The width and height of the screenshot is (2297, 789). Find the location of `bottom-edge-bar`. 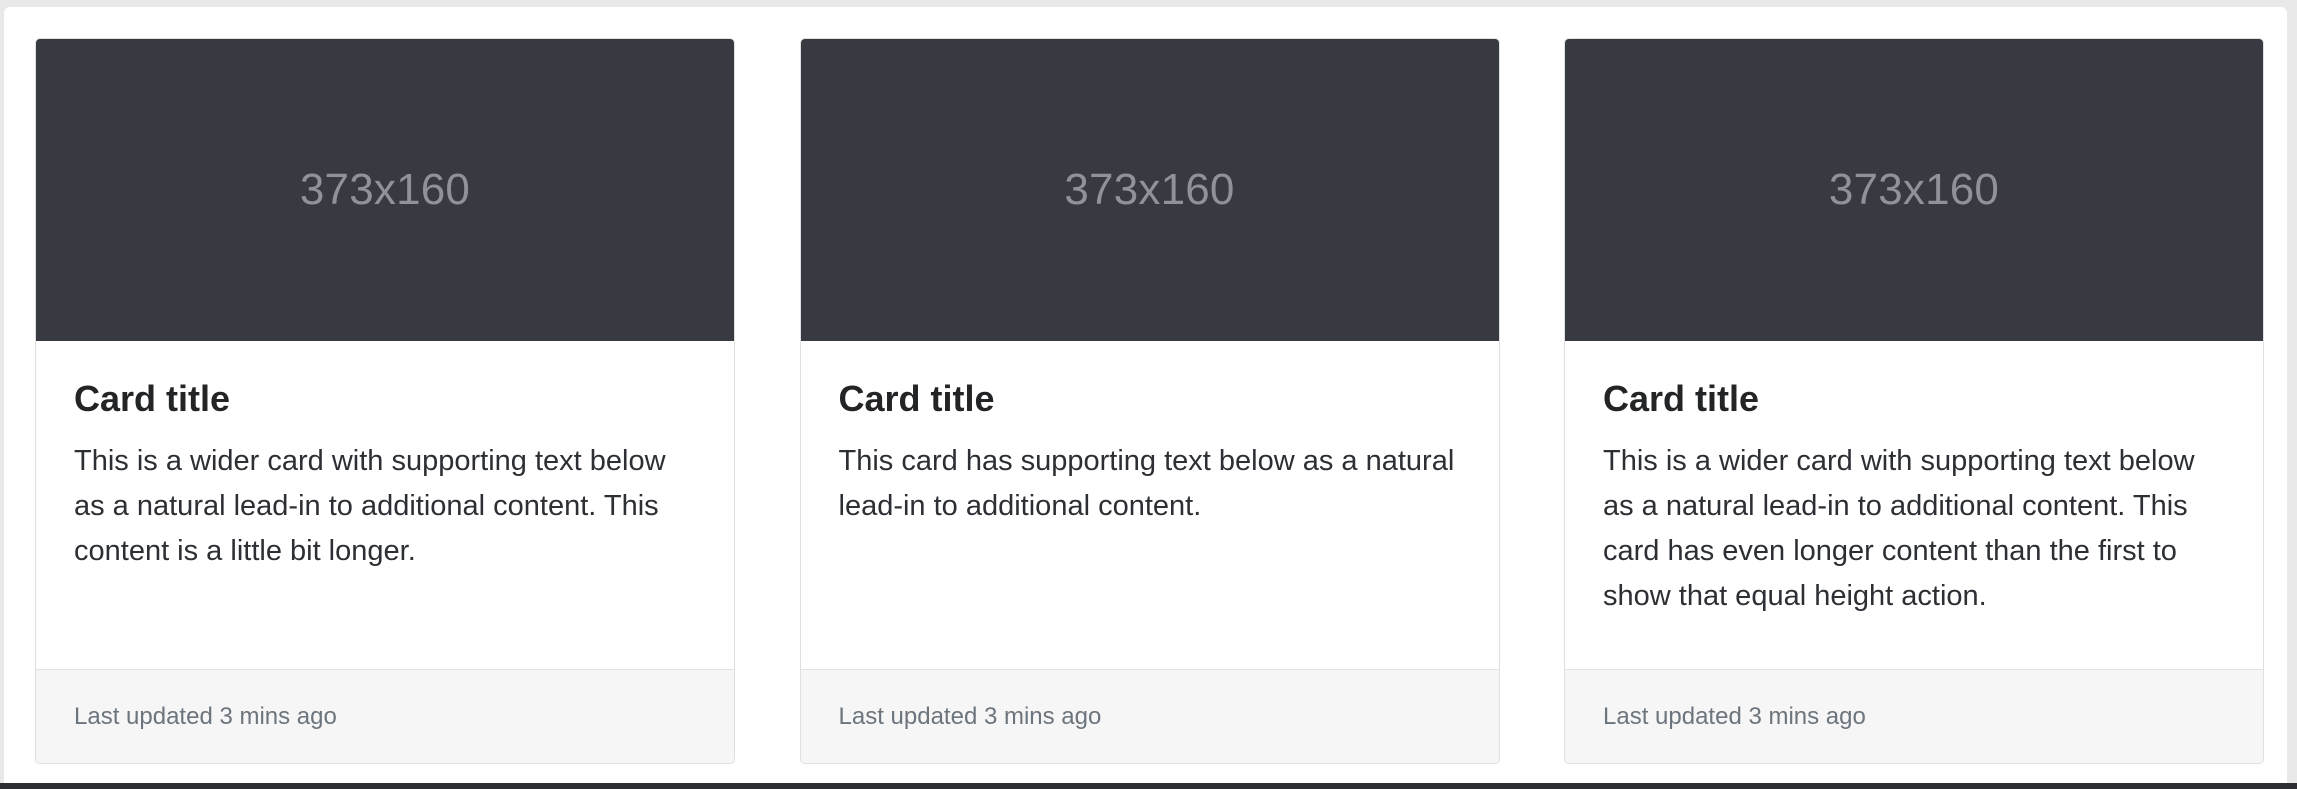

bottom-edge-bar is located at coordinates (1148, 786).